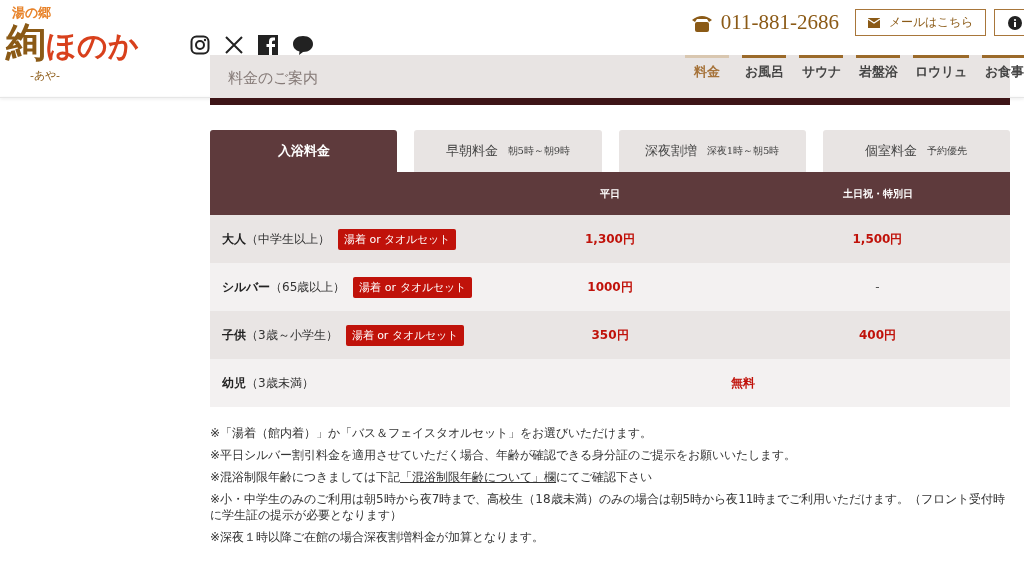  I want to click on tab: 個室料金 予約優先, so click(916, 151).